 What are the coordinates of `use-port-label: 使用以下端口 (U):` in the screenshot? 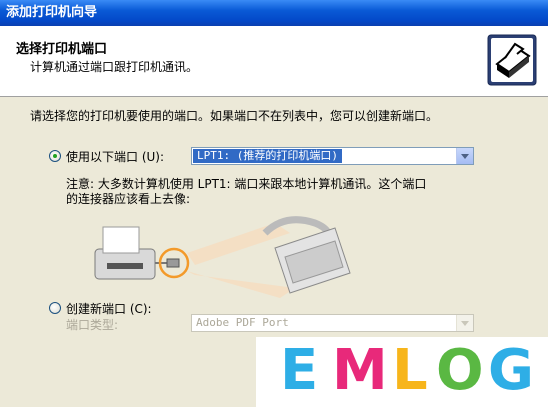 It's located at (115, 156).